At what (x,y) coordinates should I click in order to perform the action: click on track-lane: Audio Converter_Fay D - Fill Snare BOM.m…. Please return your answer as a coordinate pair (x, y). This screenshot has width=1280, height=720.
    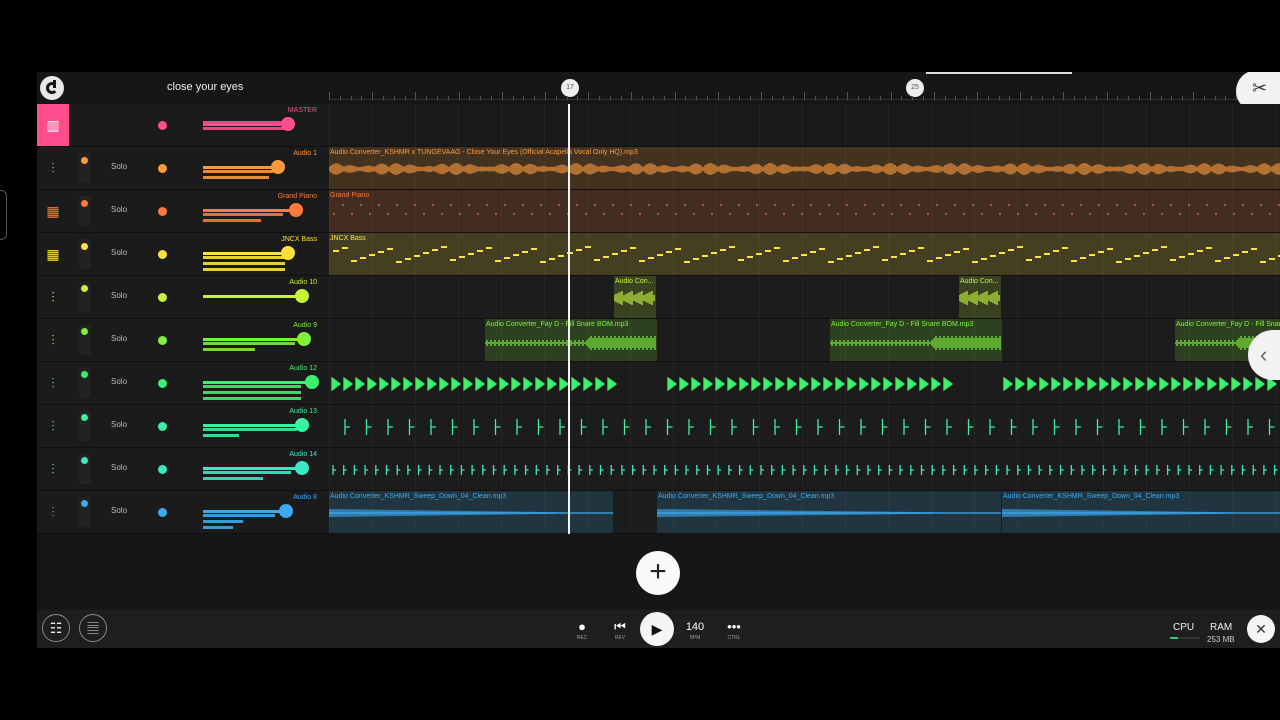
    Looking at the image, I should click on (804, 340).